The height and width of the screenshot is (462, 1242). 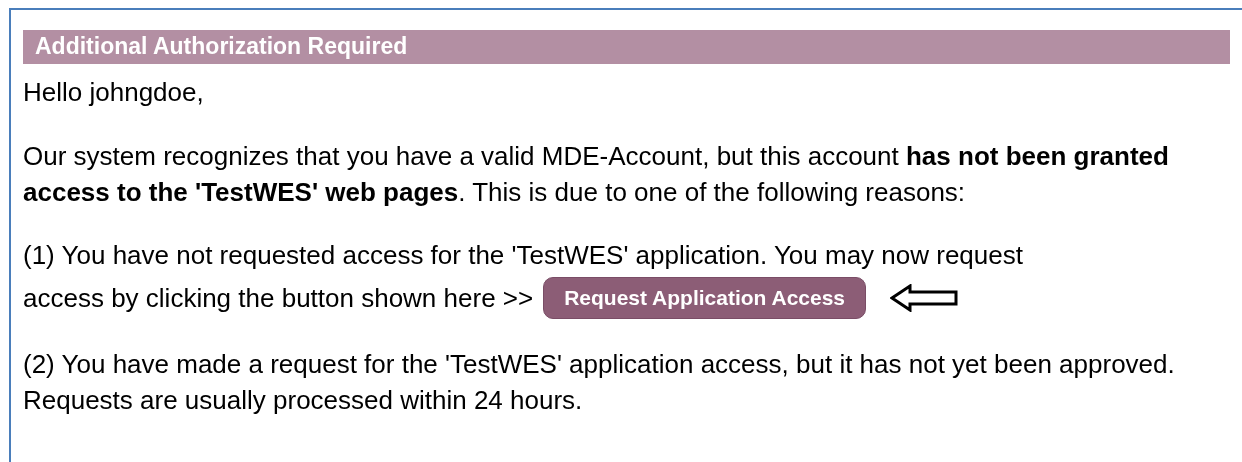 I want to click on greeting-text: Hello johngdoe,, so click(x=114, y=92).